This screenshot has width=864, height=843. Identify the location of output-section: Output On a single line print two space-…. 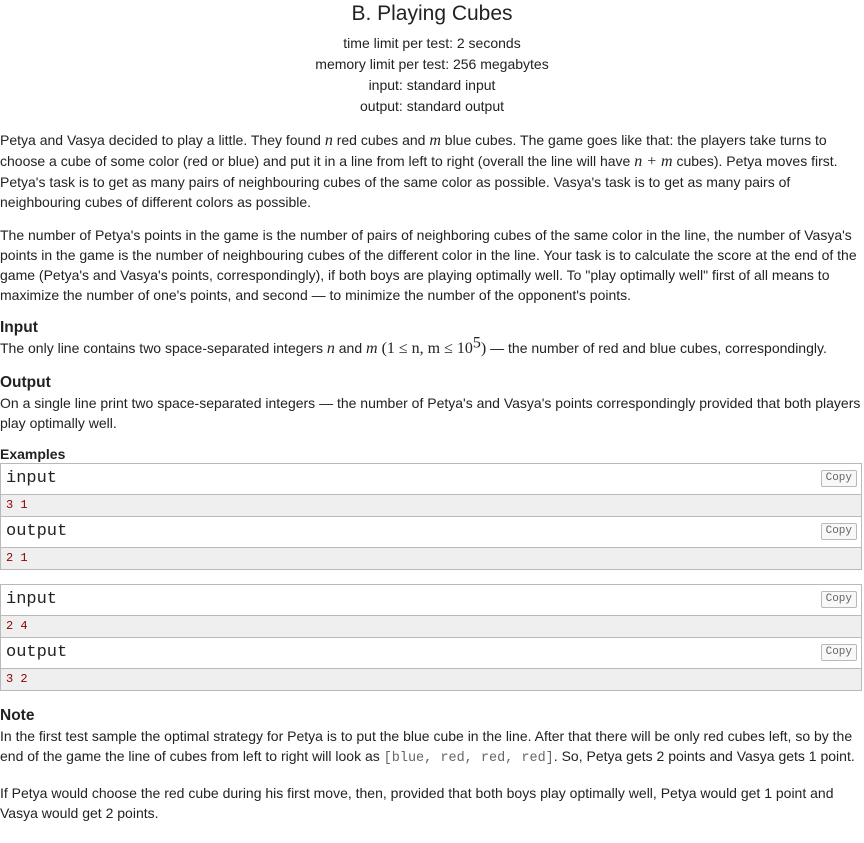
(432, 403).